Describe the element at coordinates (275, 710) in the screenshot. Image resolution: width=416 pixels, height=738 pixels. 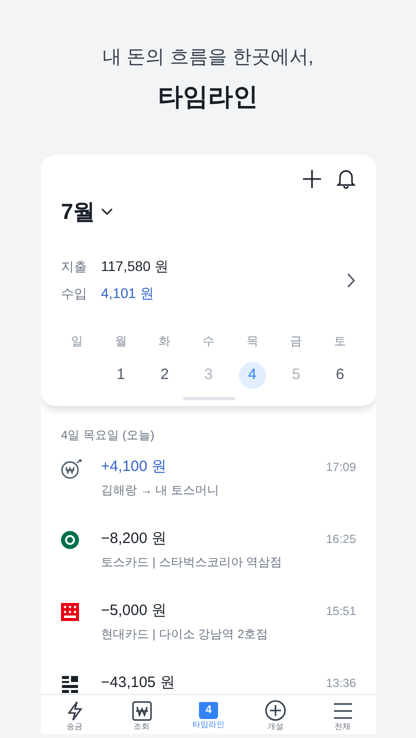
I see `plus-circle-icon` at that location.